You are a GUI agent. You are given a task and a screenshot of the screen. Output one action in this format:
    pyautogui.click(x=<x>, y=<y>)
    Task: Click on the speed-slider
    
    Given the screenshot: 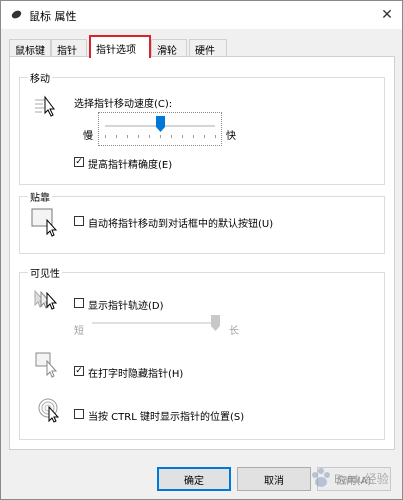 What is the action you would take?
    pyautogui.click(x=160, y=129)
    